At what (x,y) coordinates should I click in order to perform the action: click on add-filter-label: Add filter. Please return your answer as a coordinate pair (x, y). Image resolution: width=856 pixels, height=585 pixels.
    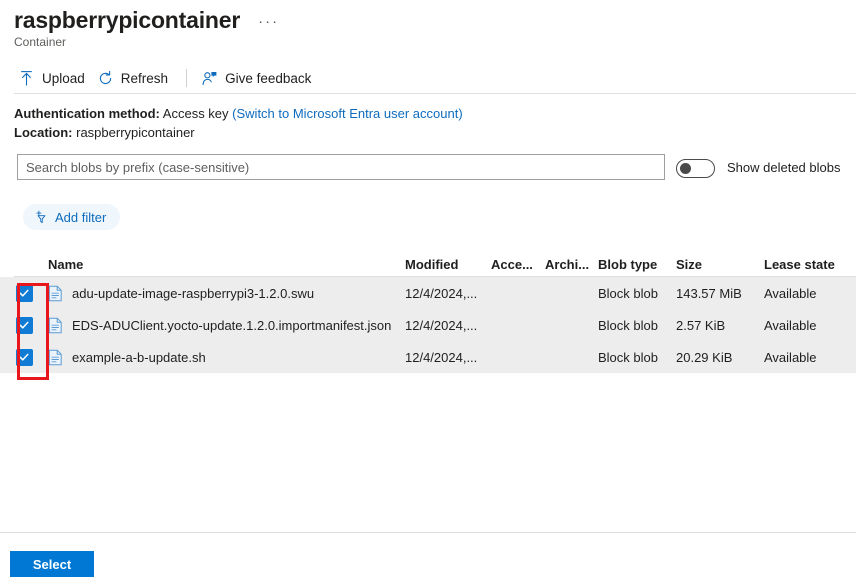
    Looking at the image, I should click on (81, 217).